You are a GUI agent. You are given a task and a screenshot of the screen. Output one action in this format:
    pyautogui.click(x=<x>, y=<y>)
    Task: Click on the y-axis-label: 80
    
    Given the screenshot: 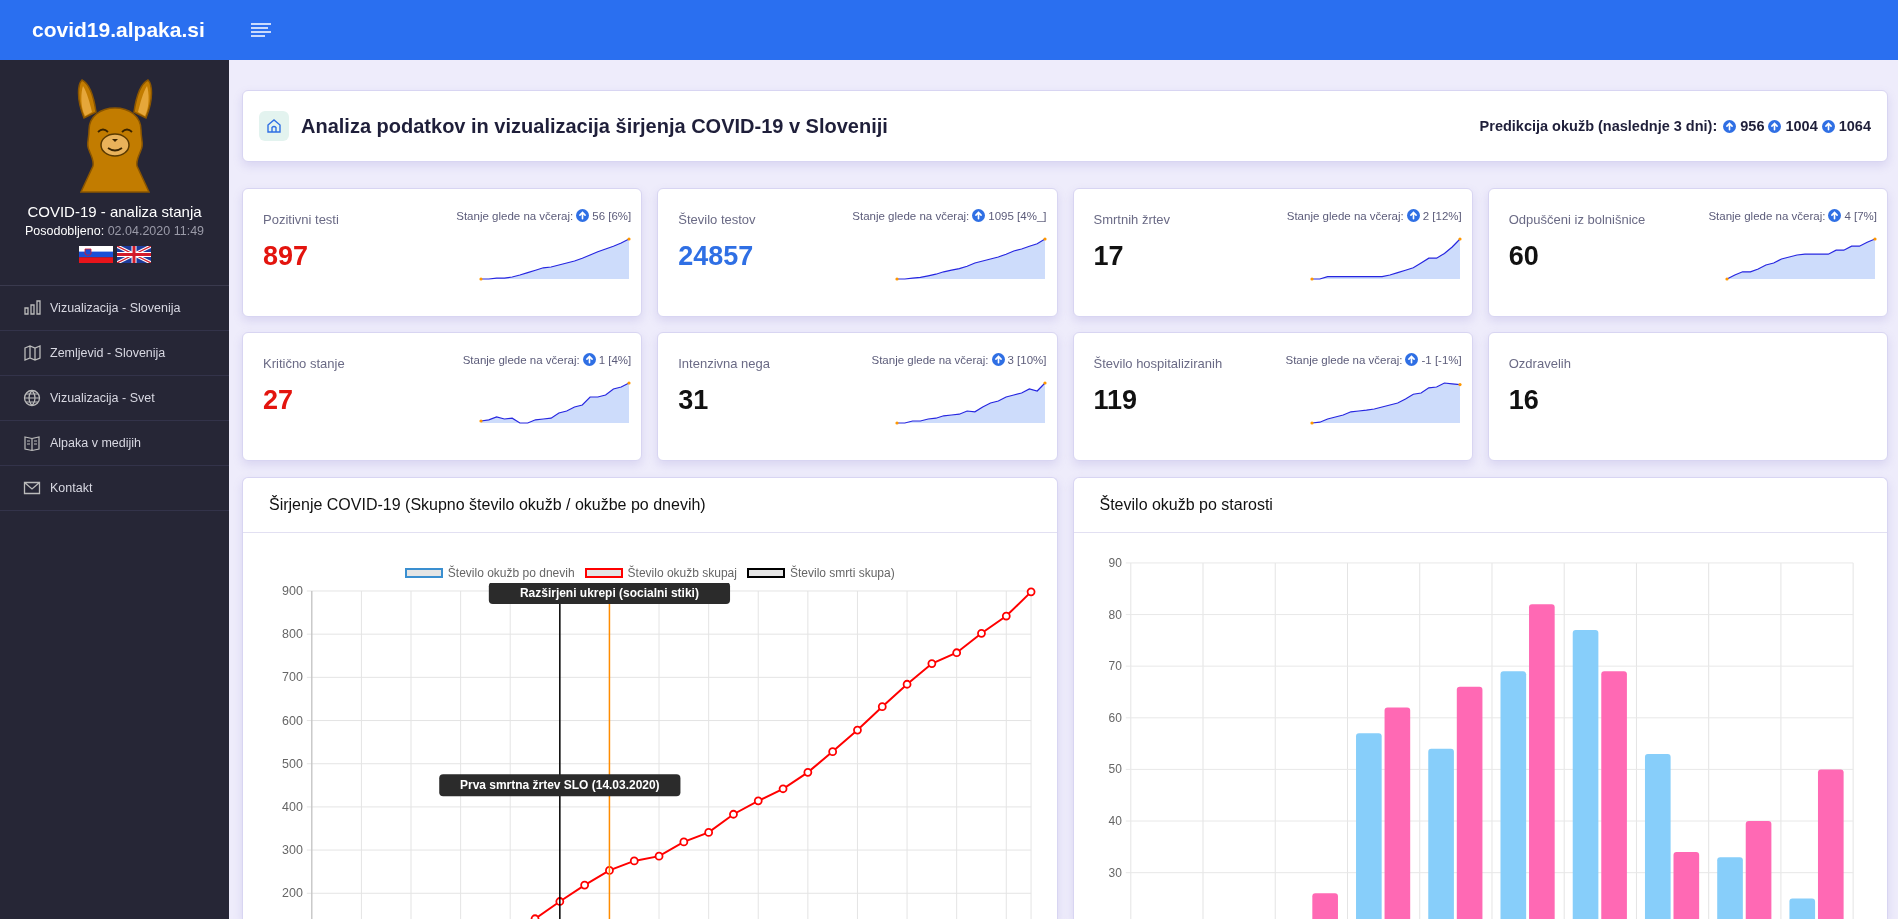 What is the action you would take?
    pyautogui.click(x=1115, y=614)
    